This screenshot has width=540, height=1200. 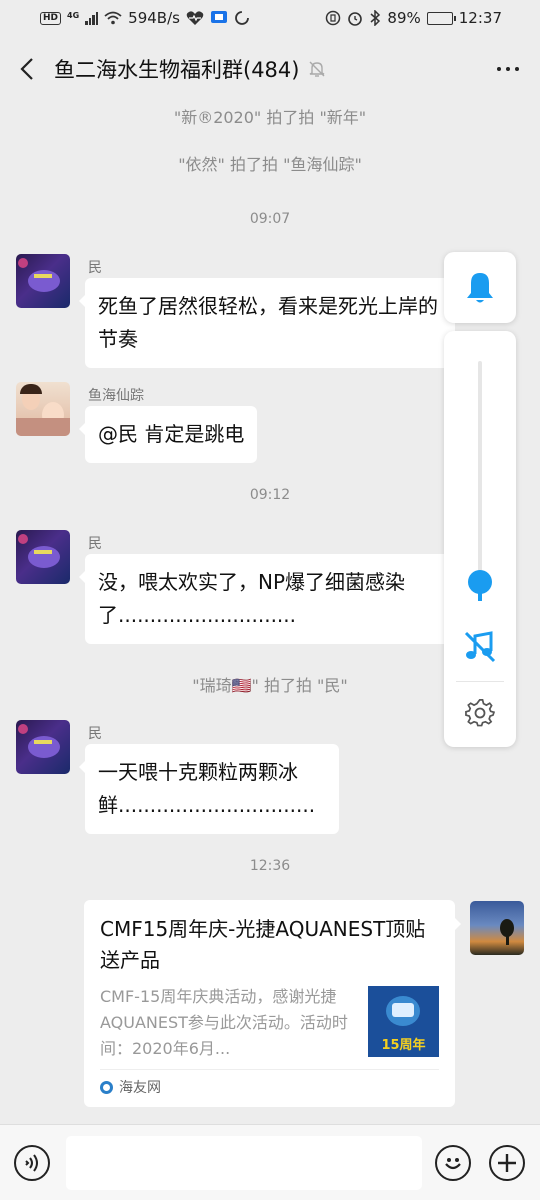 I want to click on timestamp: 12:36, so click(x=270, y=866).